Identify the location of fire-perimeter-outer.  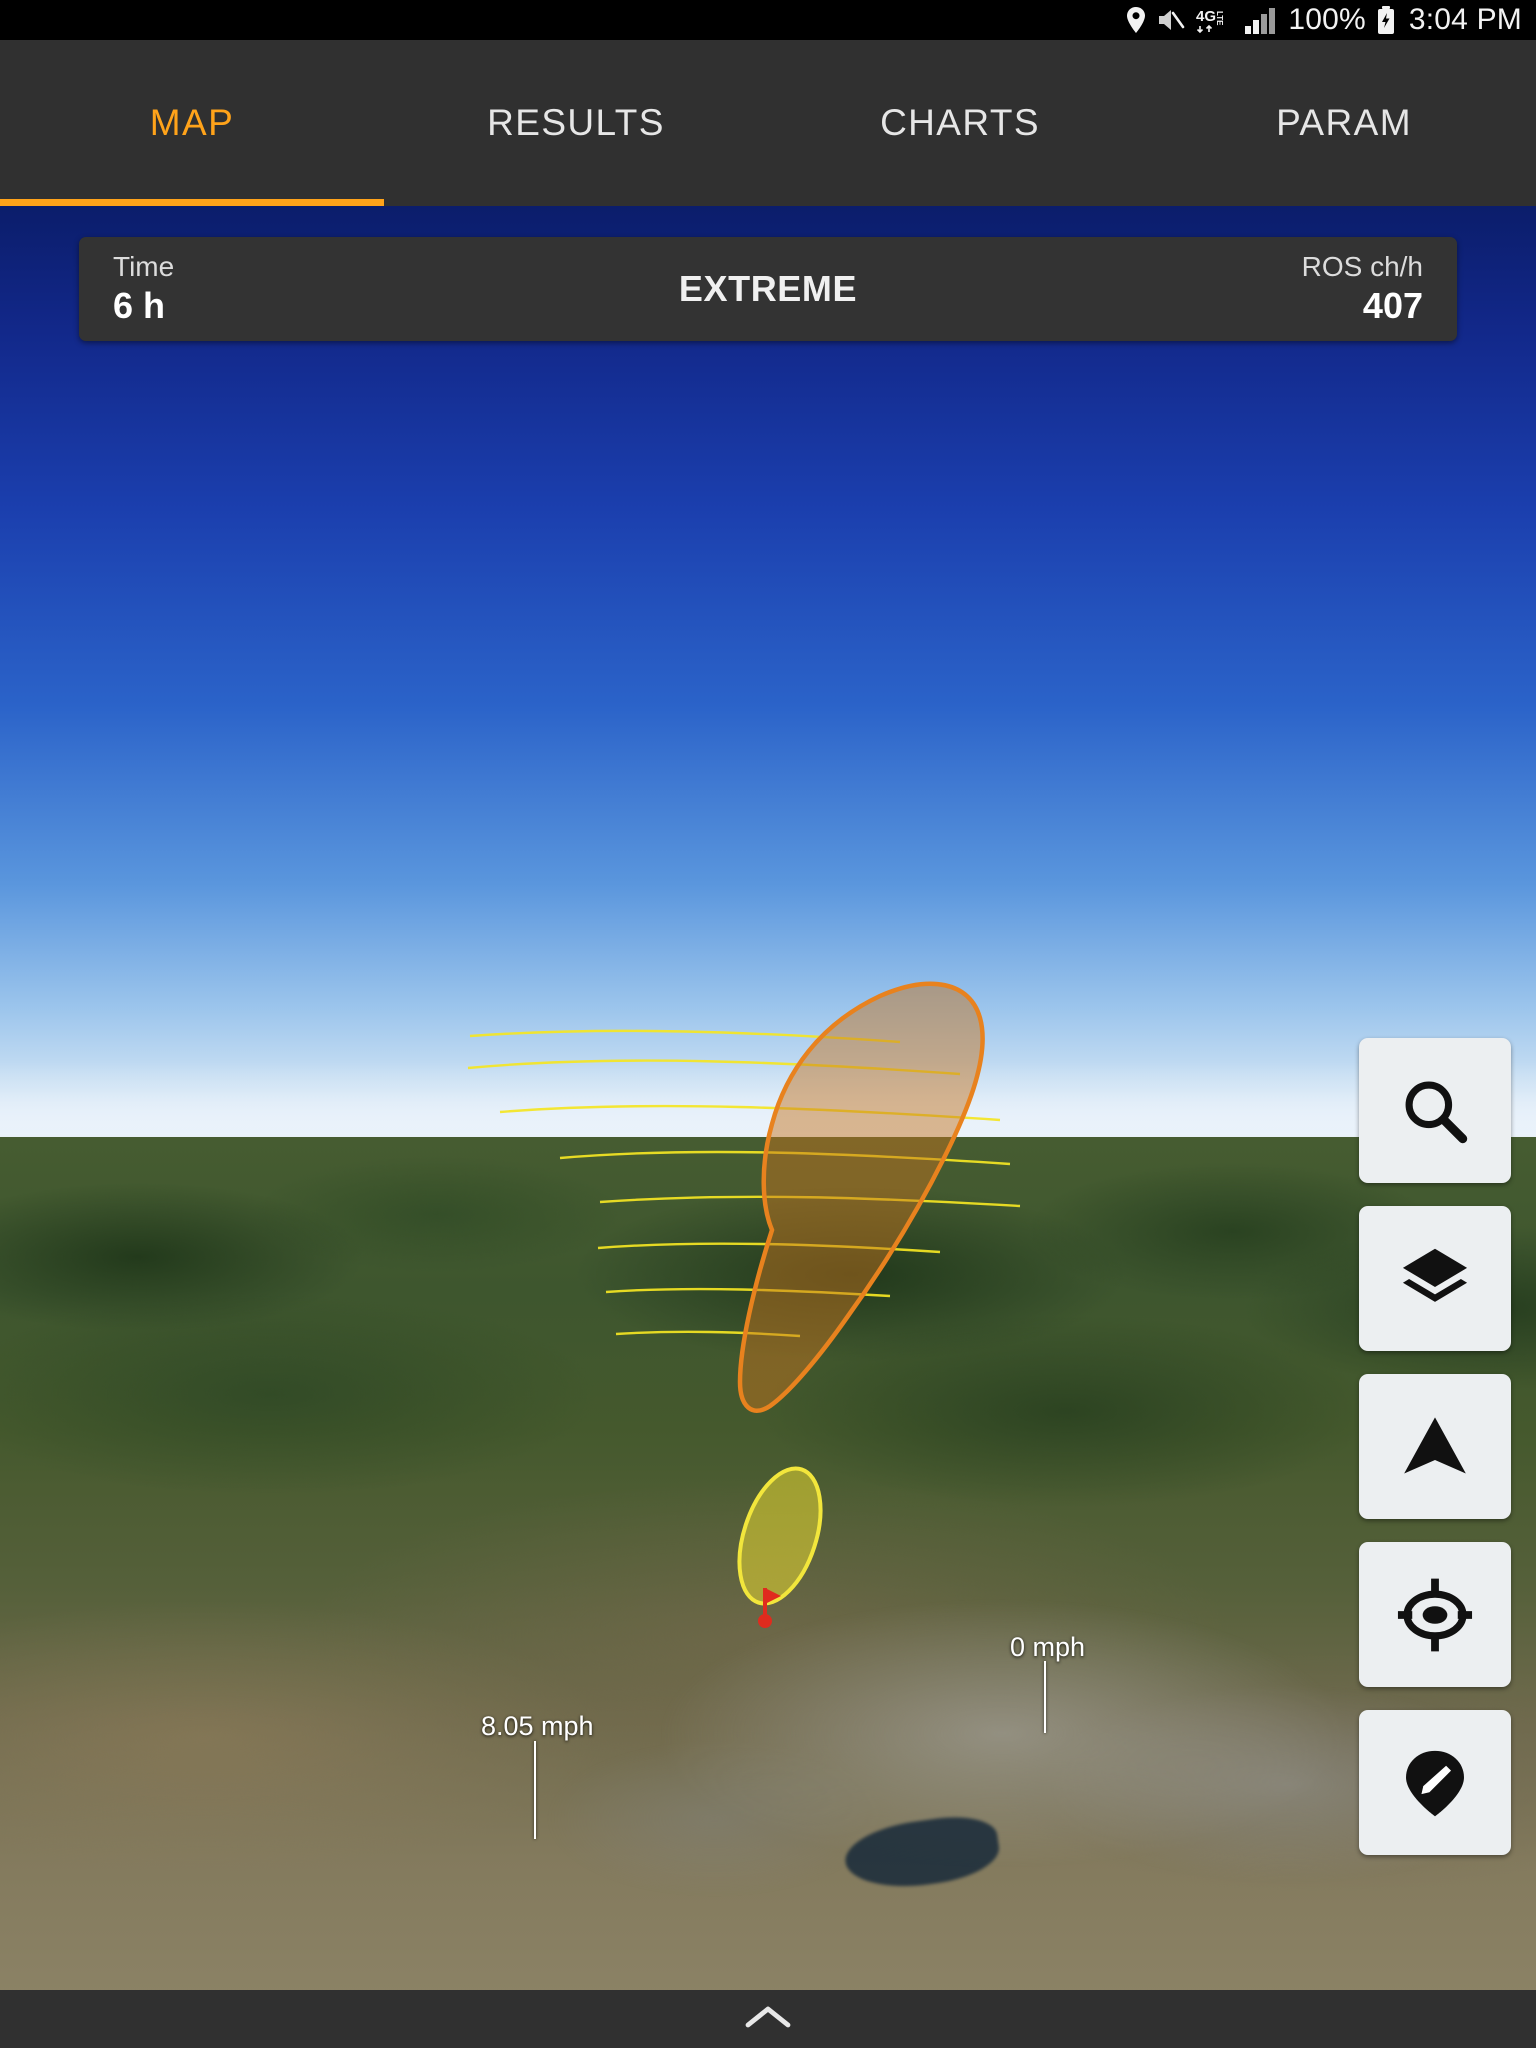
(861, 1197).